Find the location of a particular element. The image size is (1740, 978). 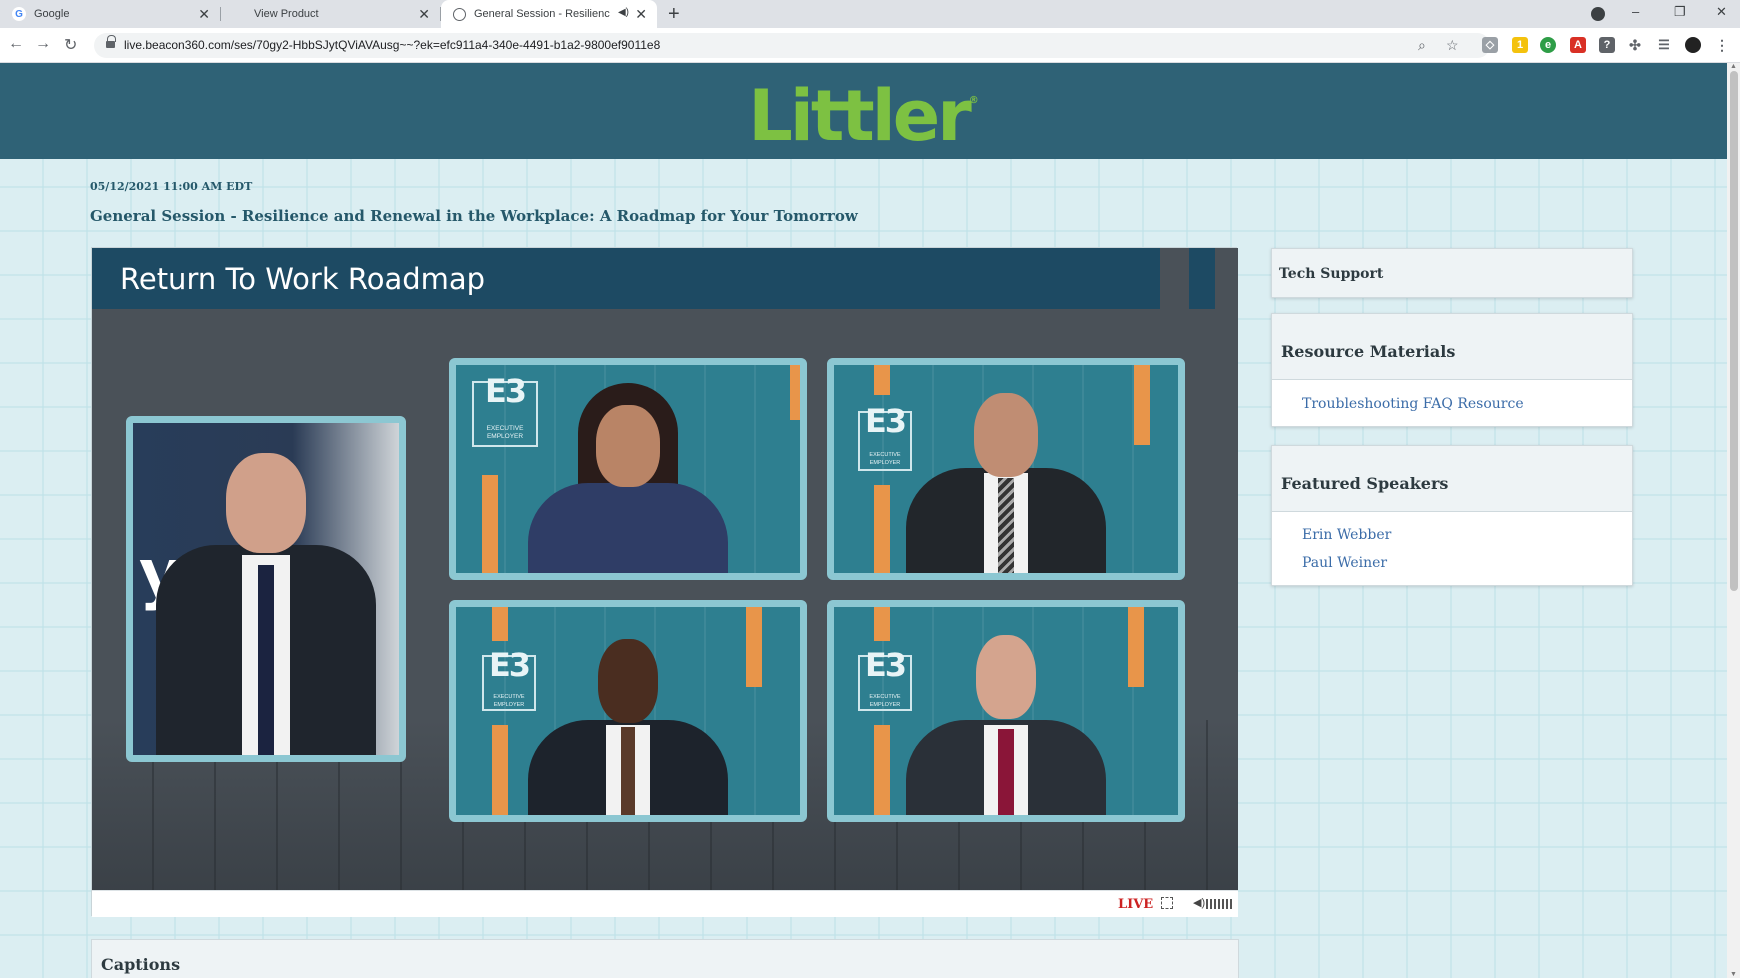

featured-speakers-title: Featured Speakers is located at coordinates (1365, 483).